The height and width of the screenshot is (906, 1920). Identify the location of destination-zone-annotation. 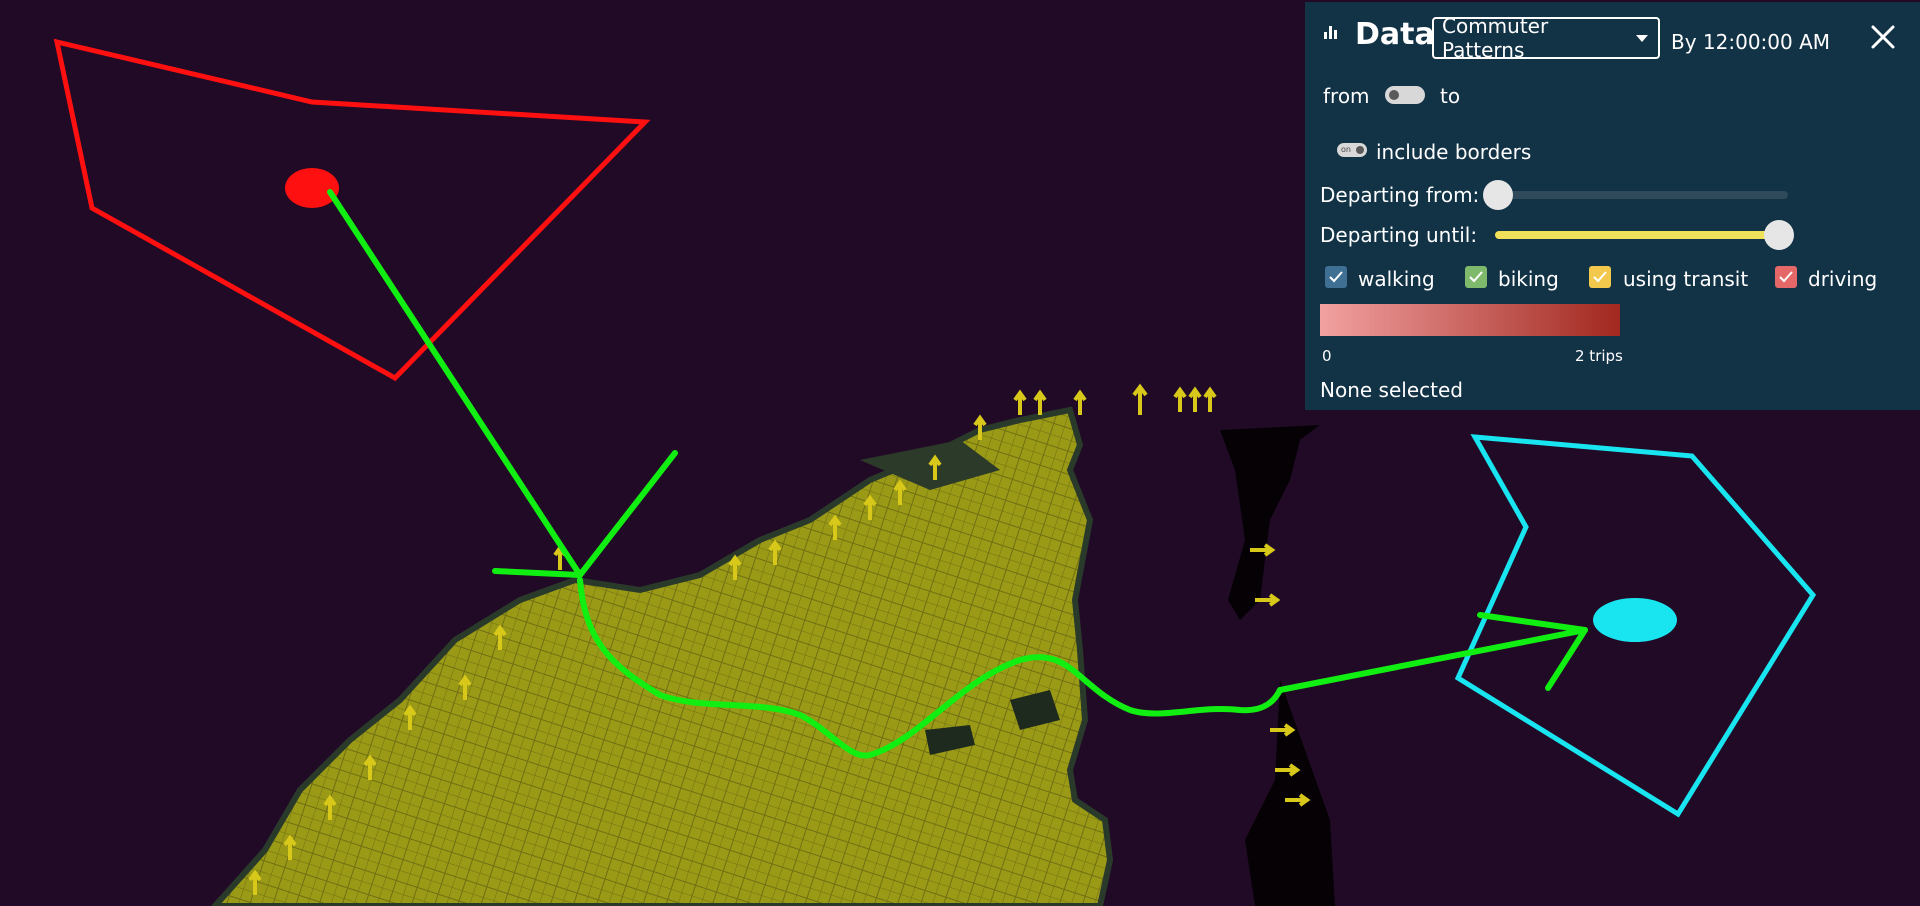
(1635, 626).